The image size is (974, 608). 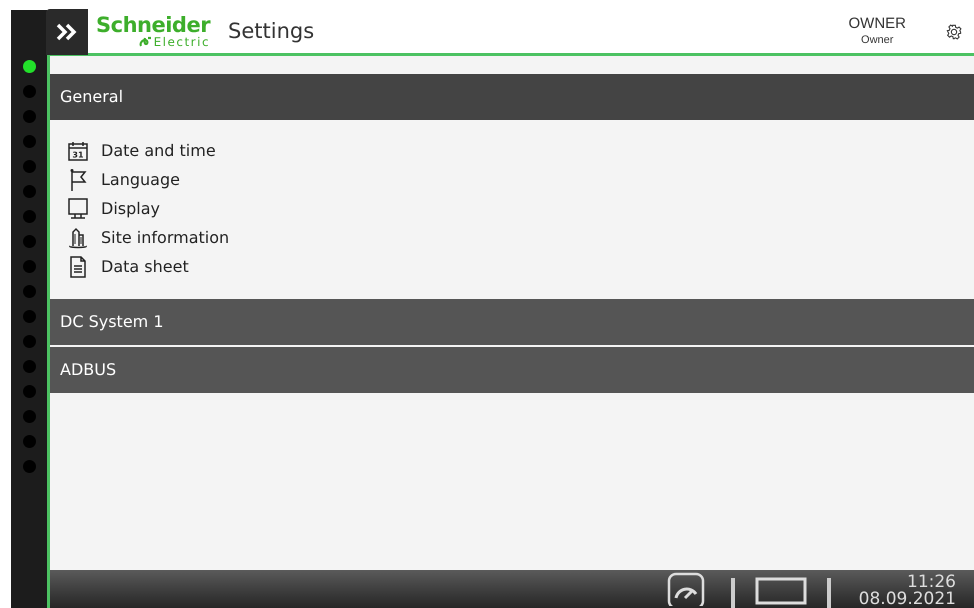 I want to click on section-header: ADBUS, so click(x=512, y=370).